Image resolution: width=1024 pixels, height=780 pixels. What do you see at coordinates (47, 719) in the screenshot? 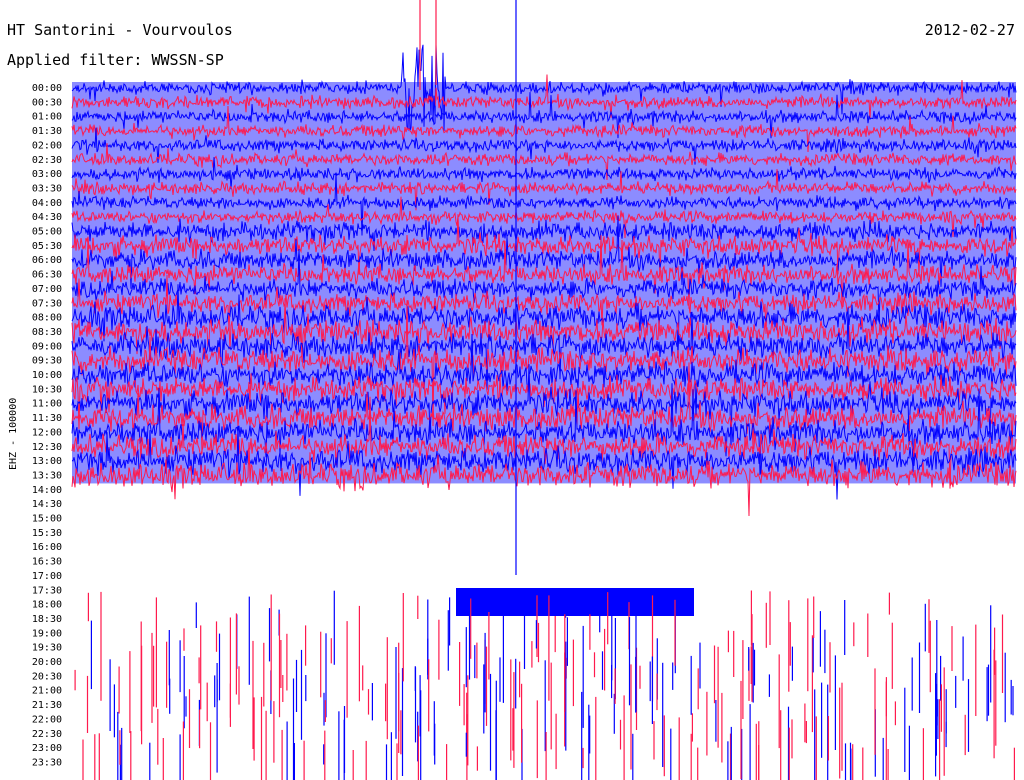
I see `tick-label: 22:00` at bounding box center [47, 719].